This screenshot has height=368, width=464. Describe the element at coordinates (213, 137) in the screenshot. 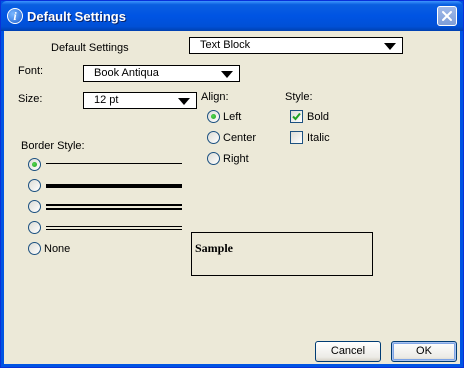

I see `align-center-radio` at that location.